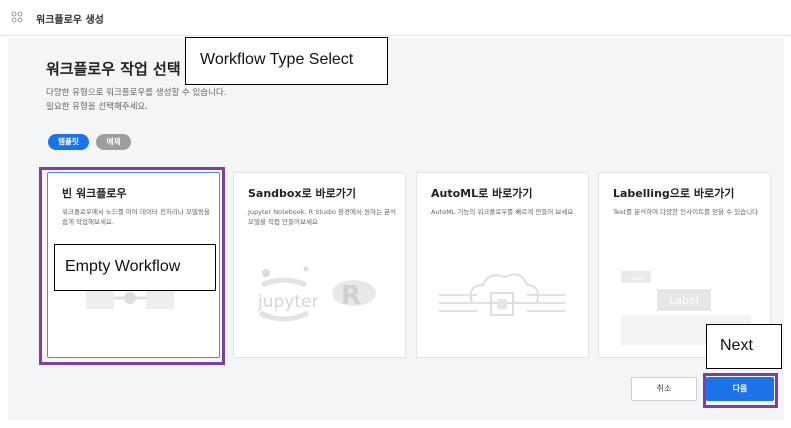 The width and height of the screenshot is (791, 428). I want to click on annotation-next: Next, so click(744, 346).